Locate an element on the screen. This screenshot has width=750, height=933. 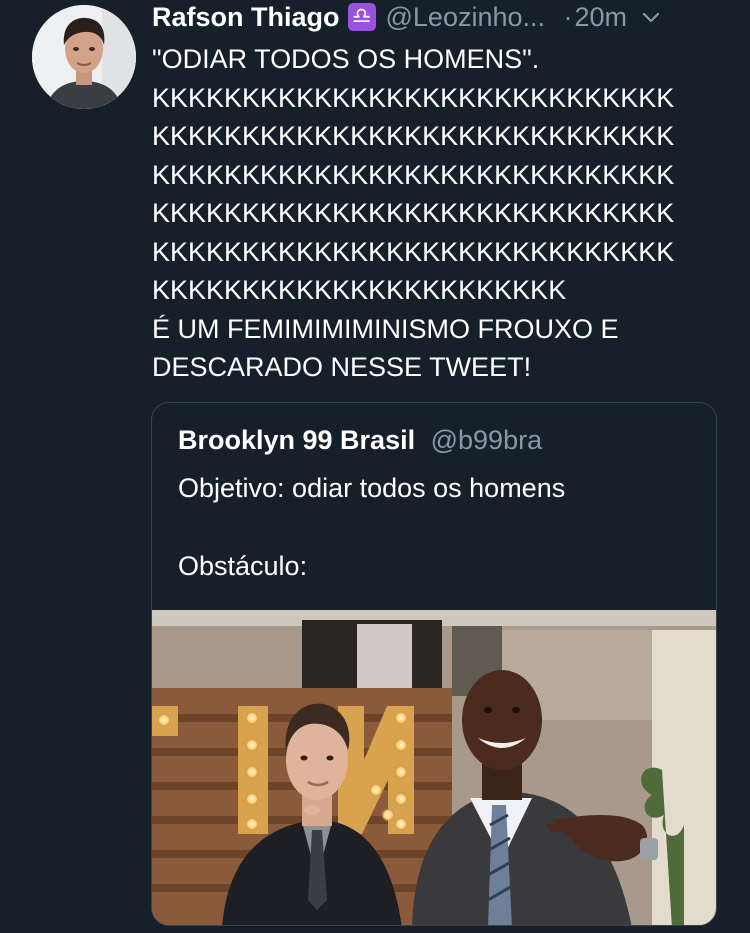
author-name: Rafson Thiago is located at coordinates (246, 17).